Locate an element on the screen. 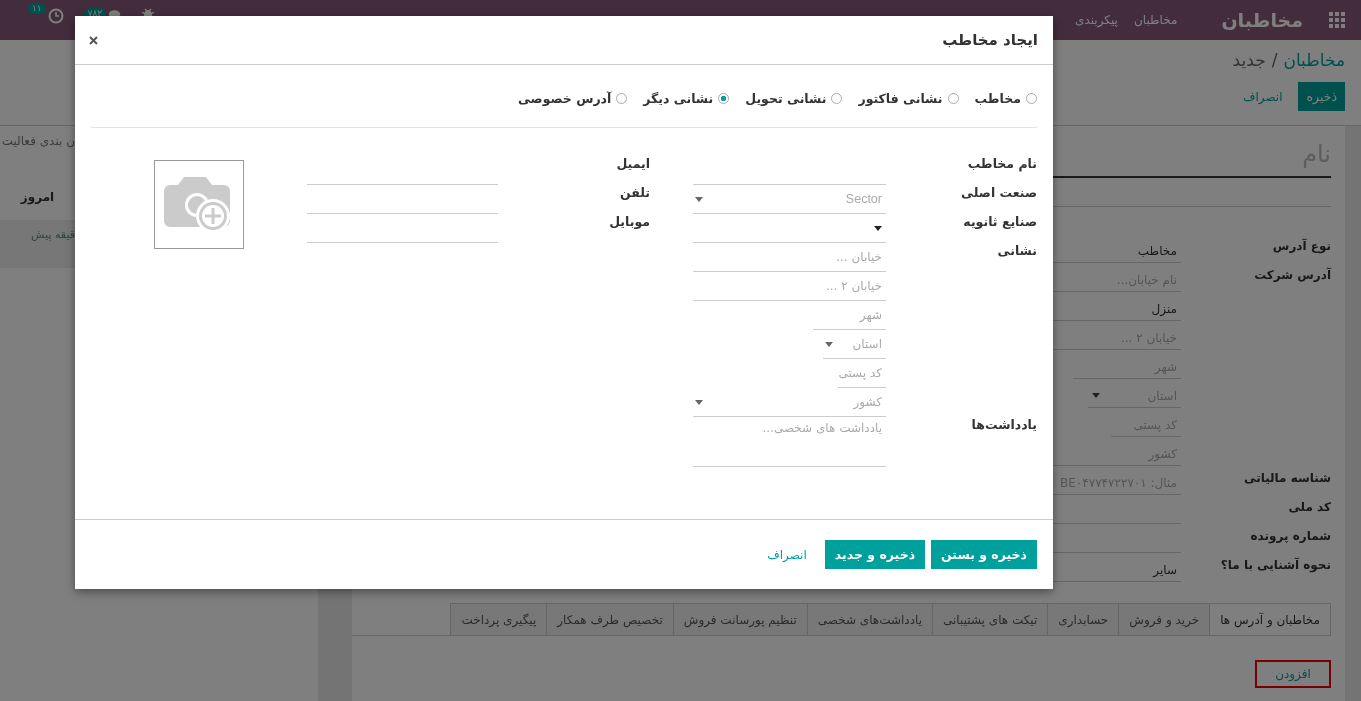 This screenshot has height=701, width=1361. activity-button: ۱۱ is located at coordinates (46, 13).